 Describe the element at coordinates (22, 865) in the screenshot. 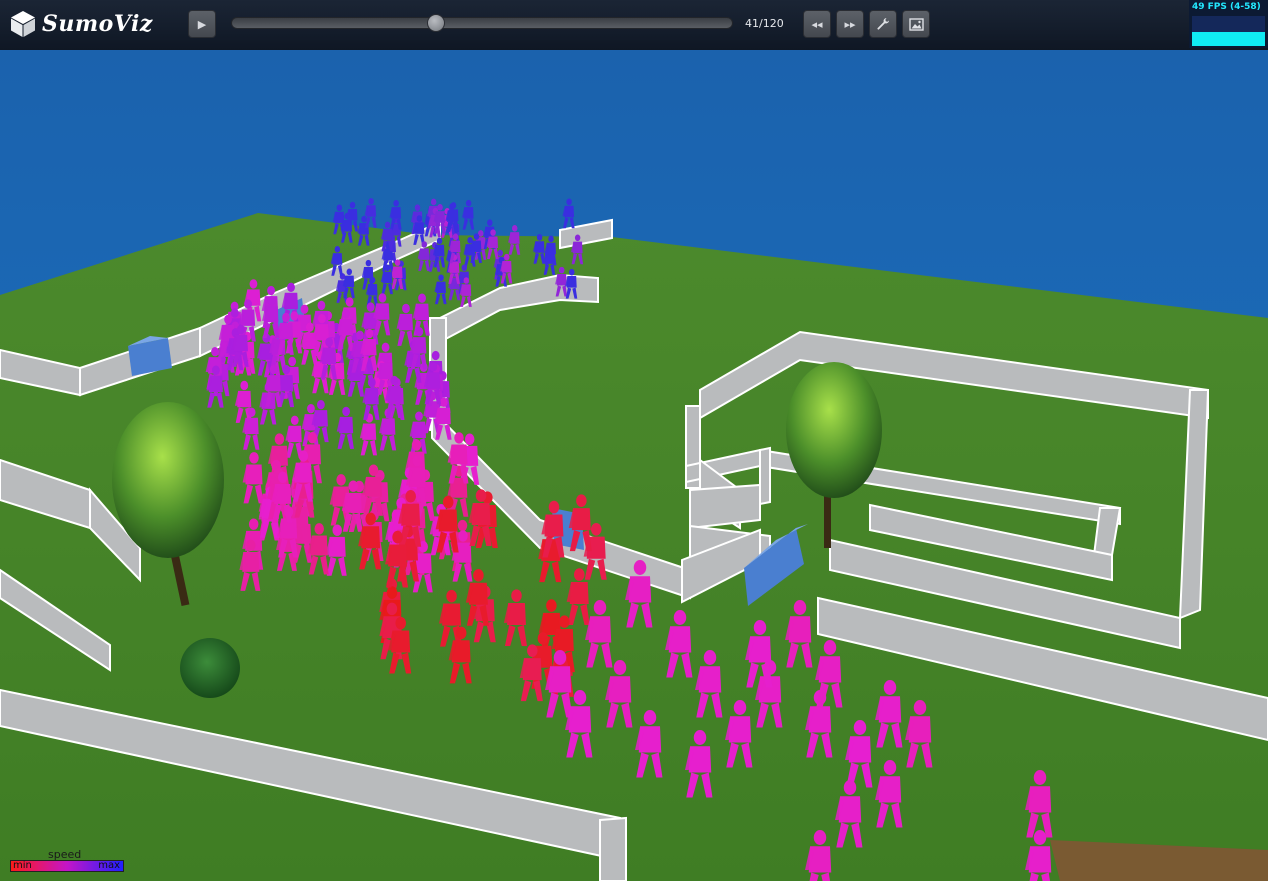

I see `legend-min-label: min` at that location.